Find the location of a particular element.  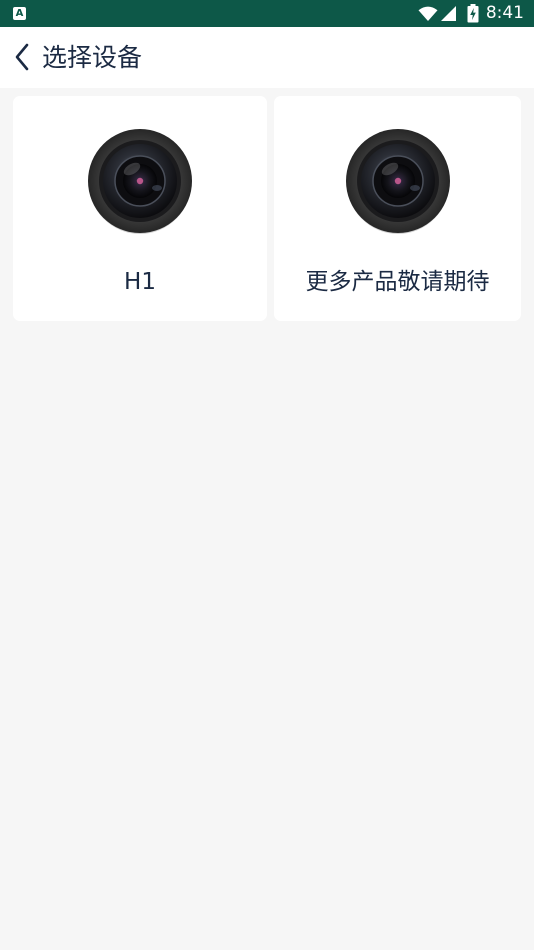

back-button is located at coordinates (22, 57).